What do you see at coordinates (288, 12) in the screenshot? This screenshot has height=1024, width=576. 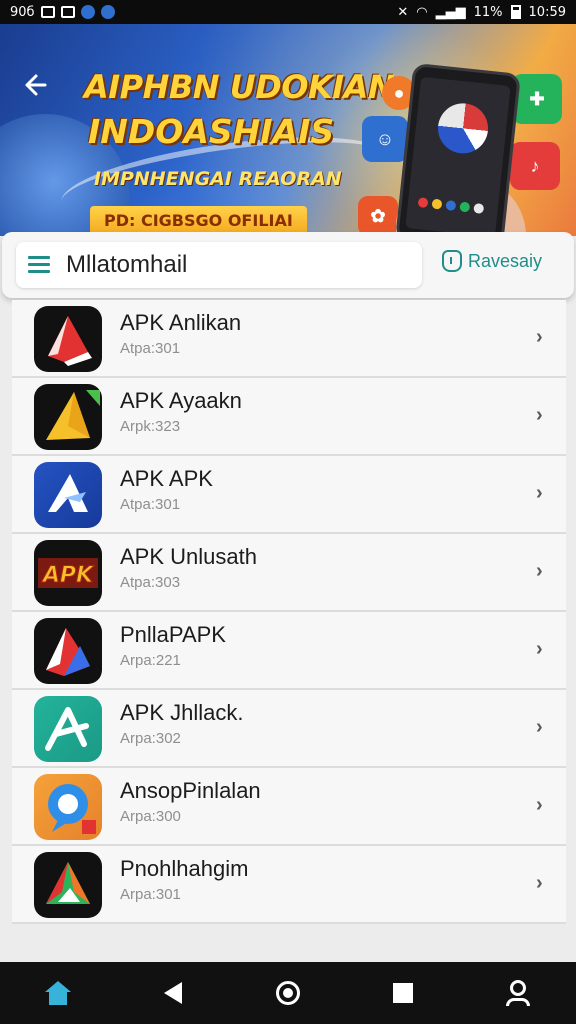 I see `status-bar: 90б ✕ ◠ ▂▄▆ 11% 10:59` at bounding box center [288, 12].